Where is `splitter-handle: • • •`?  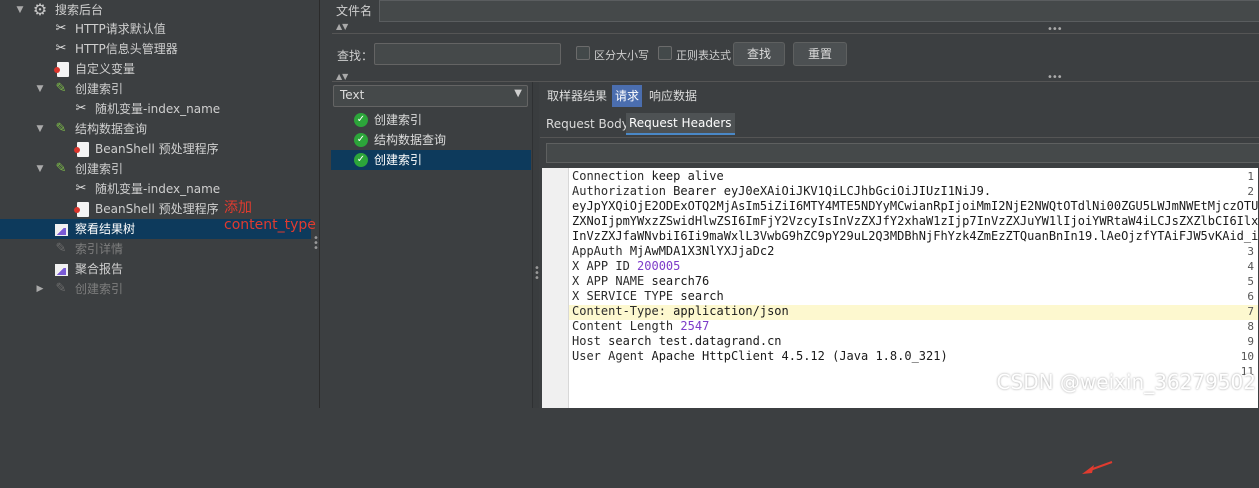 splitter-handle: • • • is located at coordinates (537, 274).